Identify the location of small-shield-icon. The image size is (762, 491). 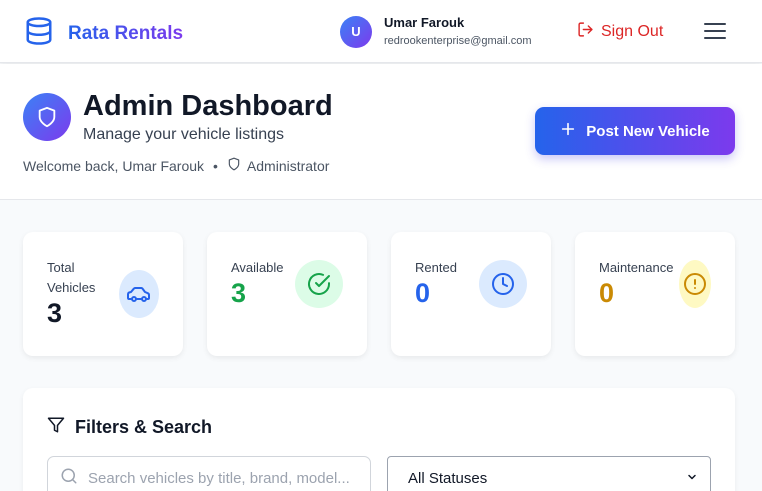
(237, 165).